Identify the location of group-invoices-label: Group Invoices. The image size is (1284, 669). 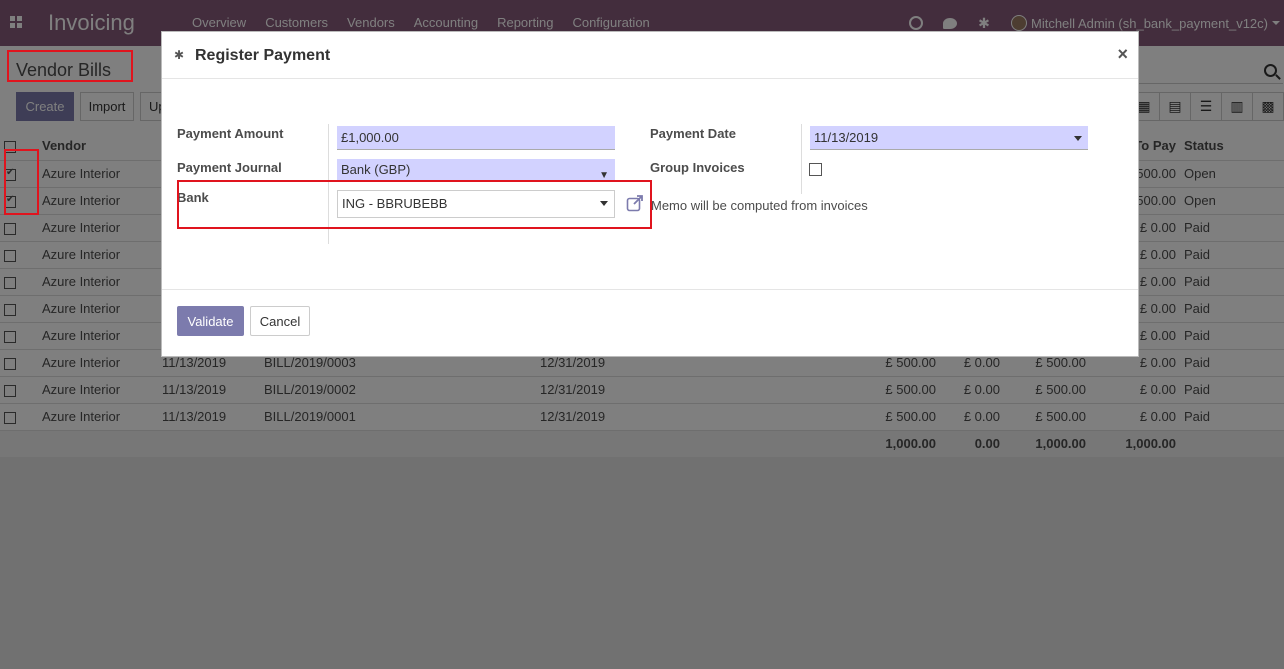
(697, 167).